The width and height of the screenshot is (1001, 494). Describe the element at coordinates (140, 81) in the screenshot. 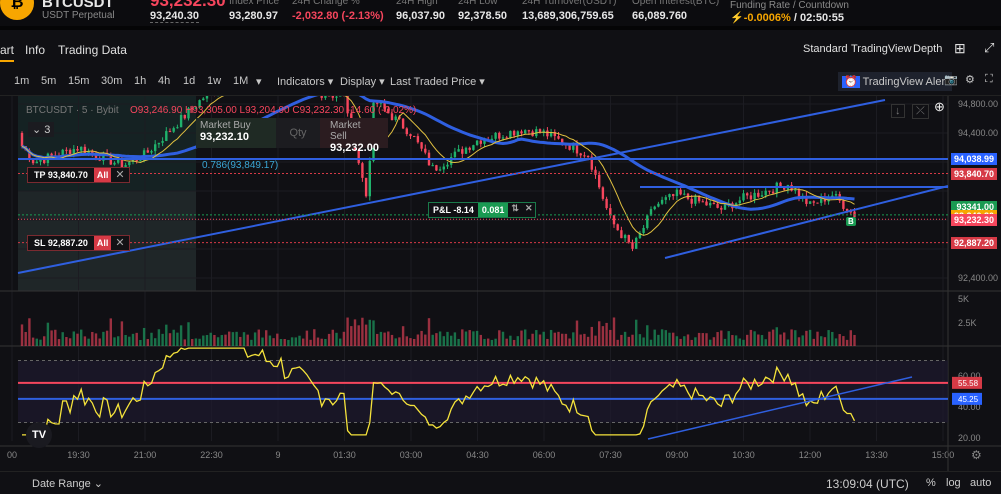

I see `interval-1h: 1h` at that location.